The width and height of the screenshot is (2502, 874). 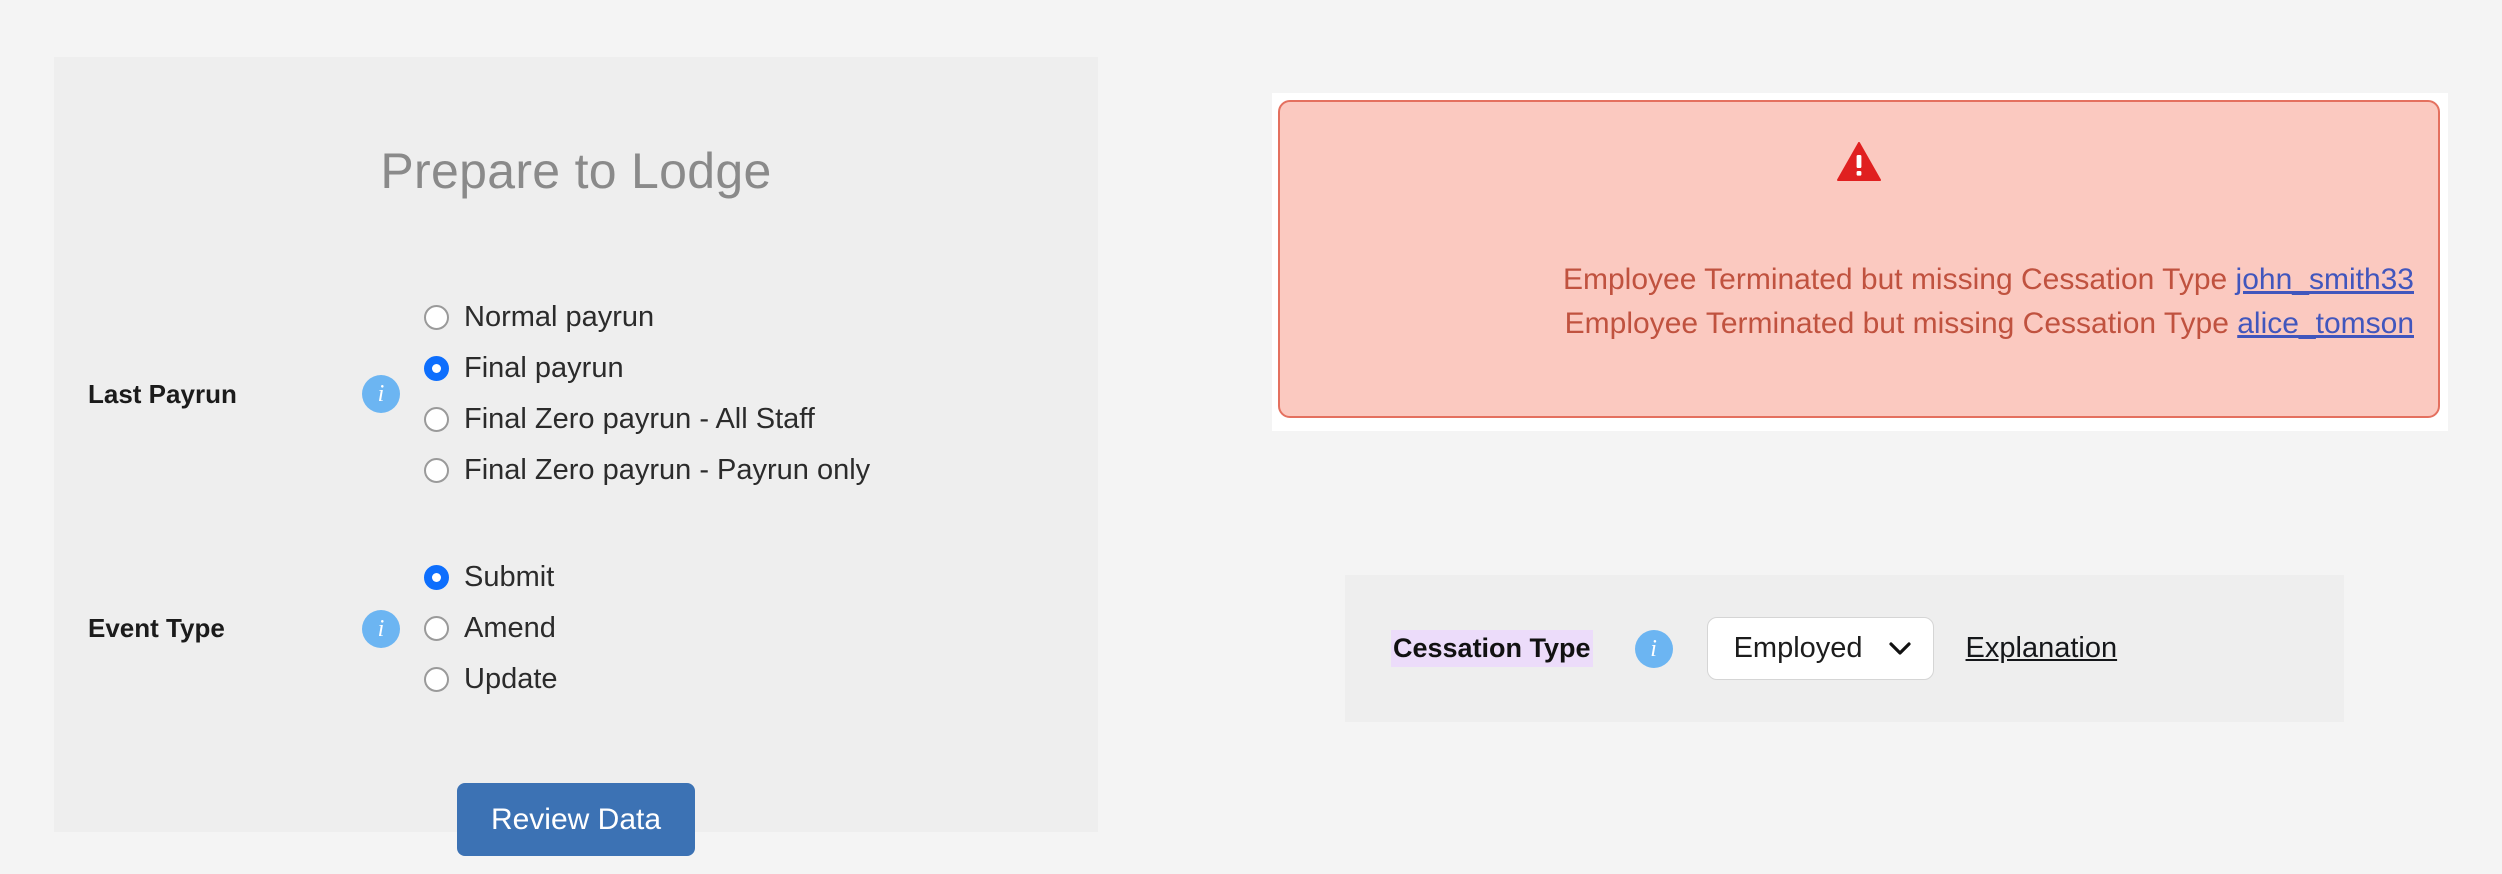 I want to click on radio-option-amend: Amend, so click(x=491, y=628).